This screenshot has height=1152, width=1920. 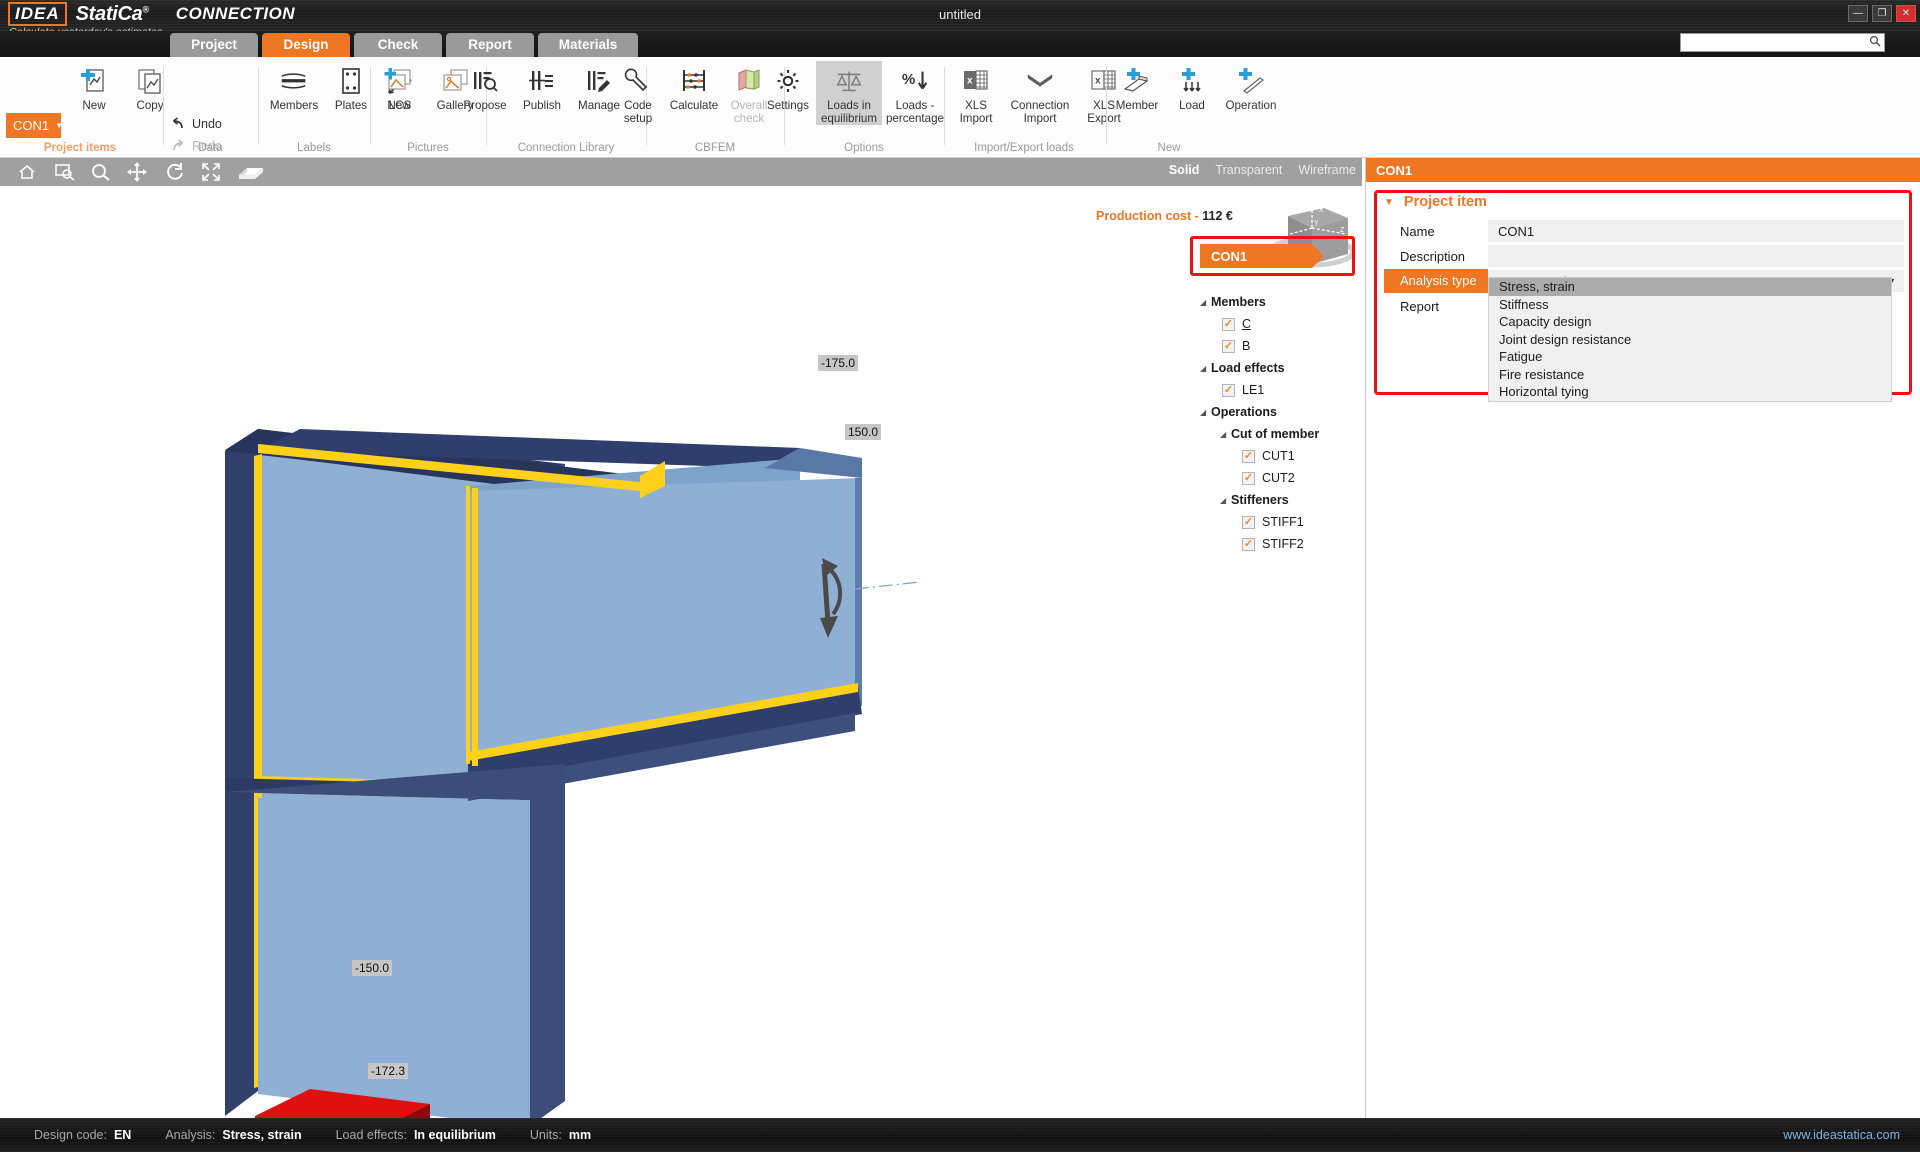 I want to click on plates-icon, so click(x=351, y=81).